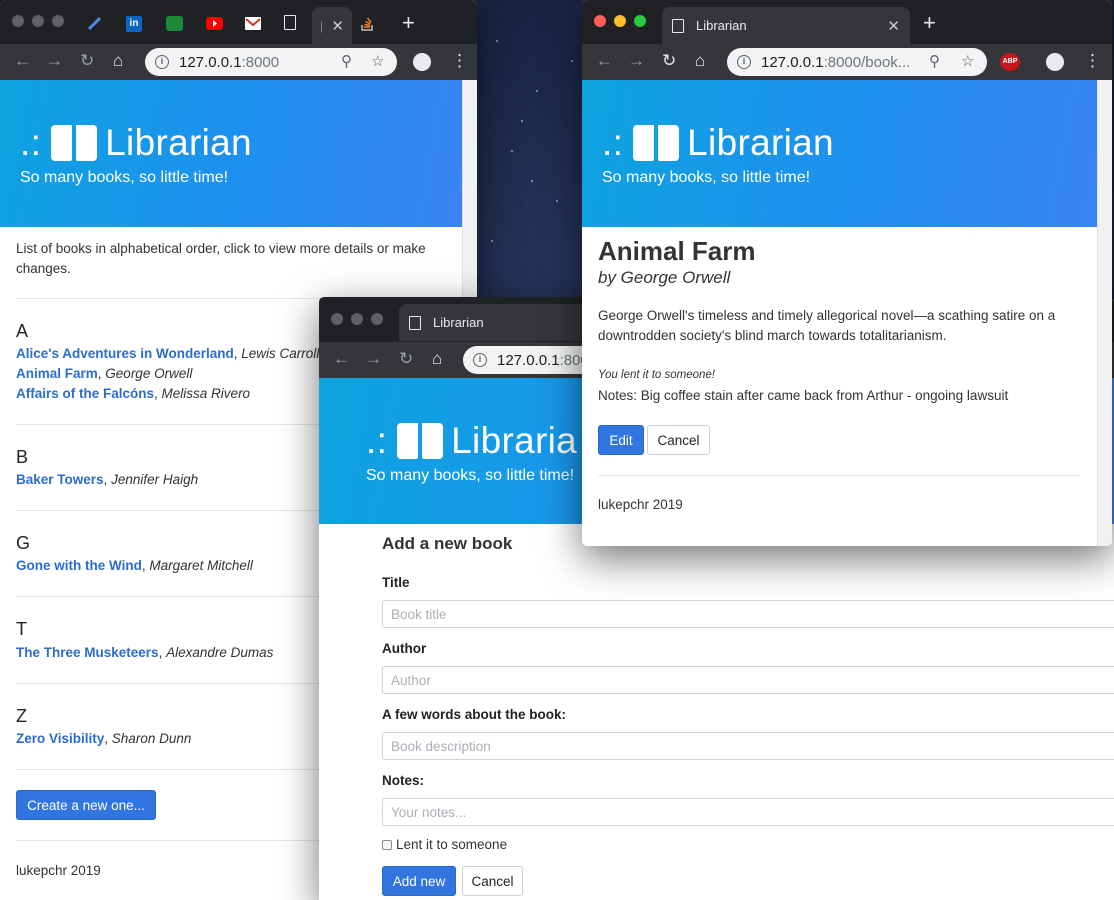  Describe the element at coordinates (214, 23) in the screenshot. I see `youtube-icon` at that location.